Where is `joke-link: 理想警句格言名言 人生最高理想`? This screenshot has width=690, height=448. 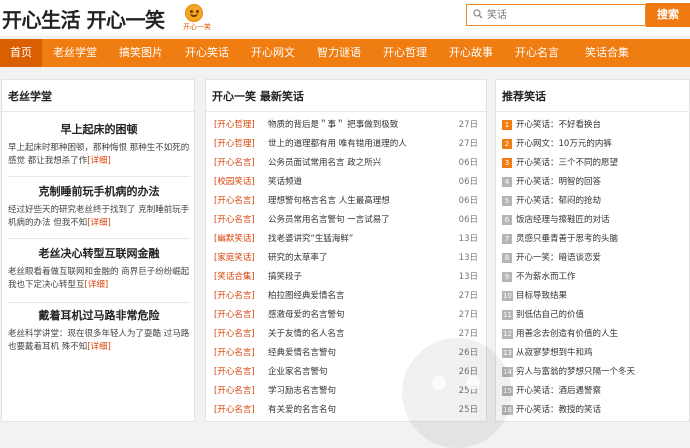 joke-link: 理想警句格言名言 人生最高理想 is located at coordinates (329, 201).